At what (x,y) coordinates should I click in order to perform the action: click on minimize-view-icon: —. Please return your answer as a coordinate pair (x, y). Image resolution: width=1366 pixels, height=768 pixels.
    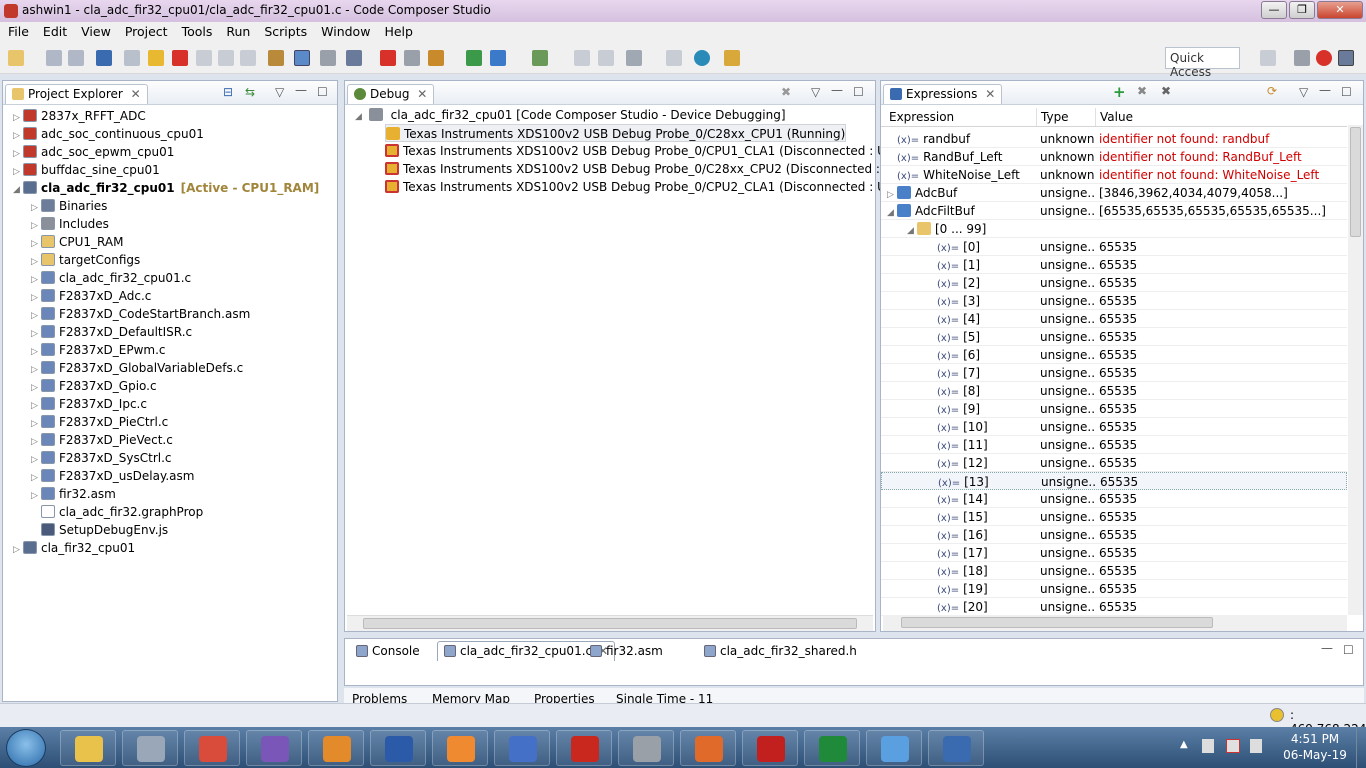
    Looking at the image, I should click on (837, 90).